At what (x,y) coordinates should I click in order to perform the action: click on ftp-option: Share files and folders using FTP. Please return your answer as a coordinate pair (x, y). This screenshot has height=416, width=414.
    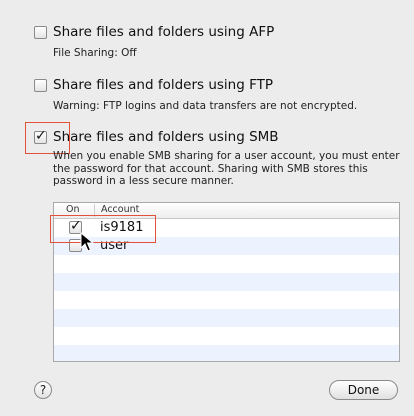
    Looking at the image, I should click on (153, 85).